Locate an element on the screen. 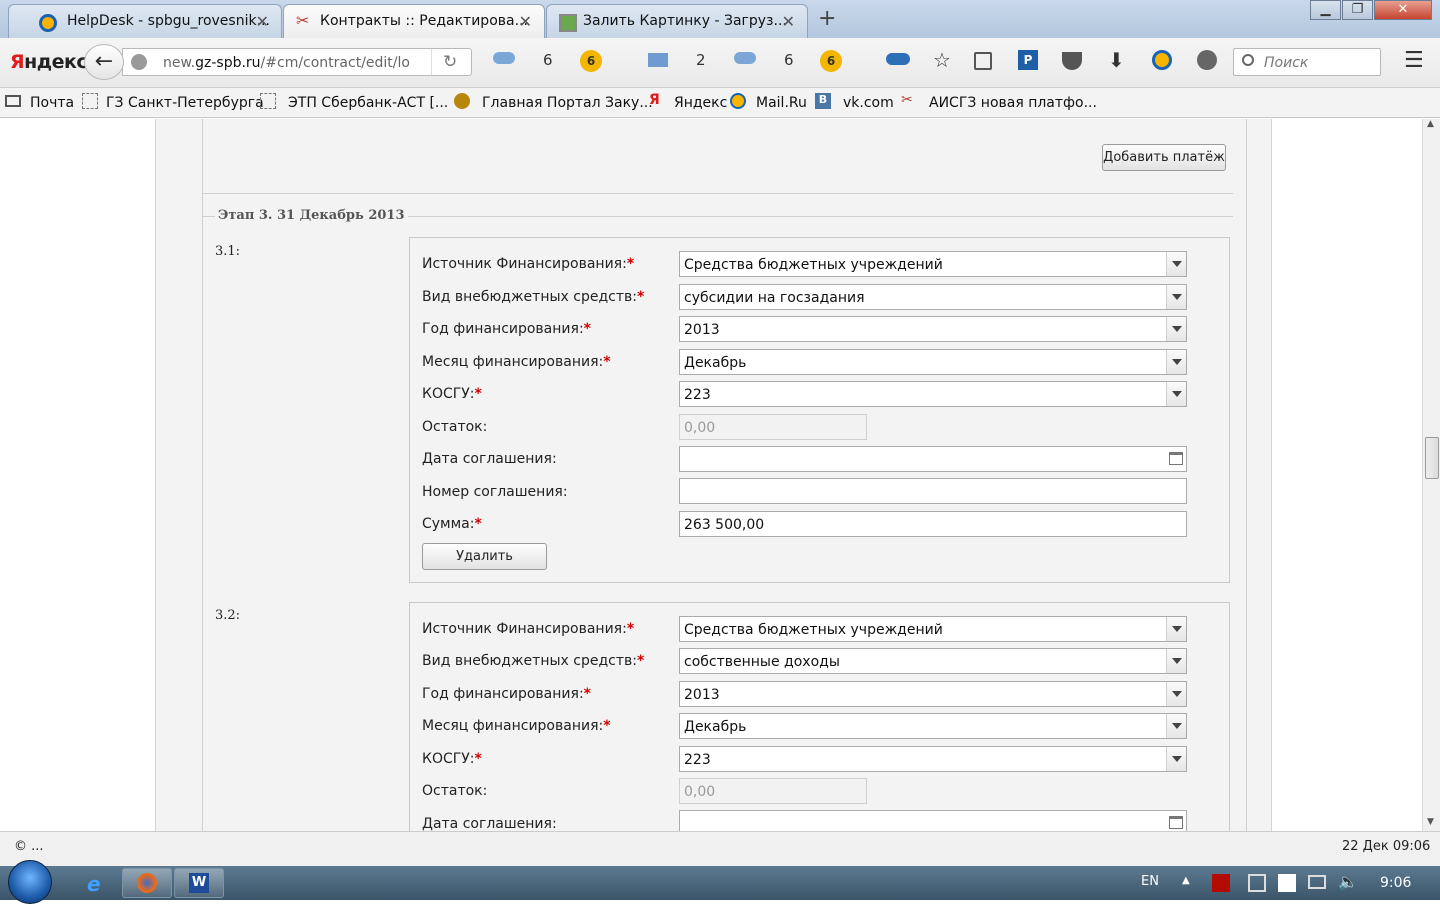 The width and height of the screenshot is (1440, 904). language-indicator: EN is located at coordinates (1150, 881).